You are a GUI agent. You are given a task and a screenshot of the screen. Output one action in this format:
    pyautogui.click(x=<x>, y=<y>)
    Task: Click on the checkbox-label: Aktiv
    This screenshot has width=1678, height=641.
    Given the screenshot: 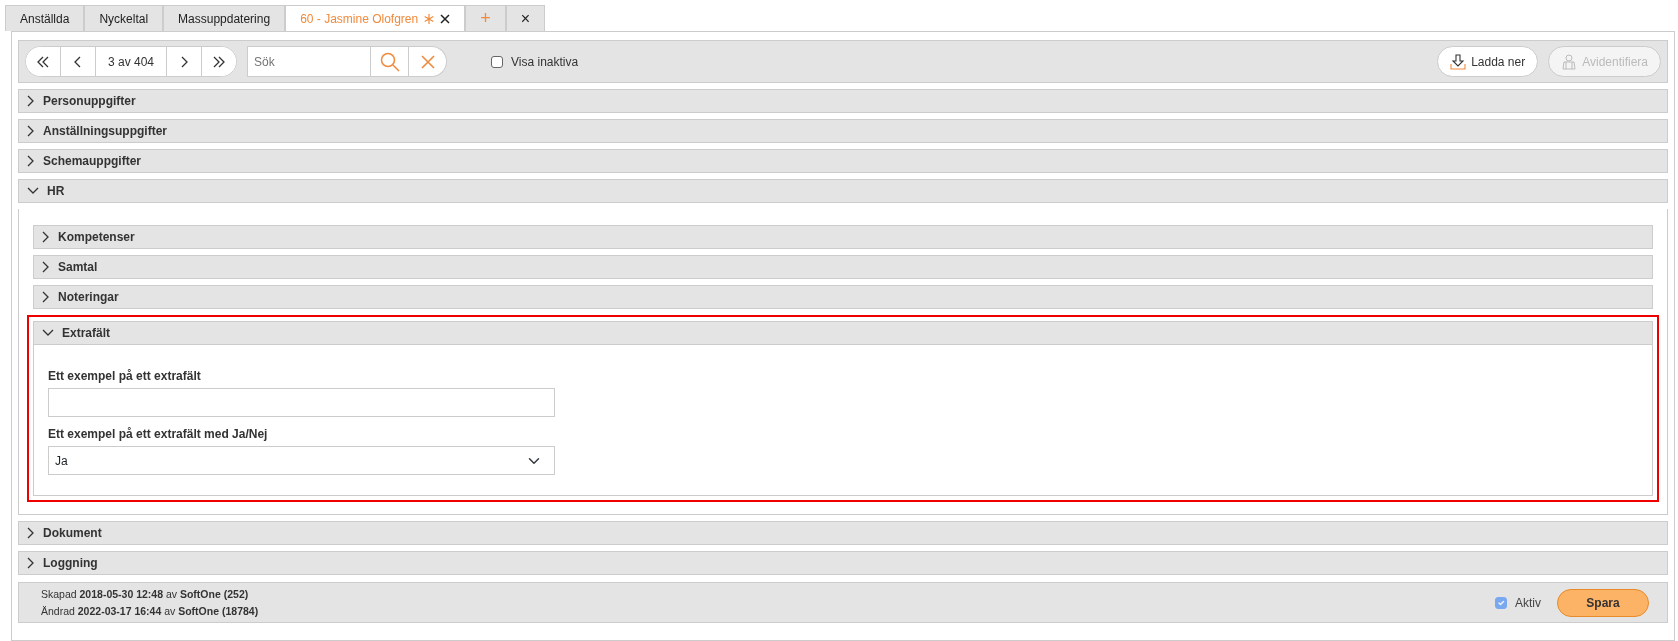 What is the action you would take?
    pyautogui.click(x=1528, y=603)
    